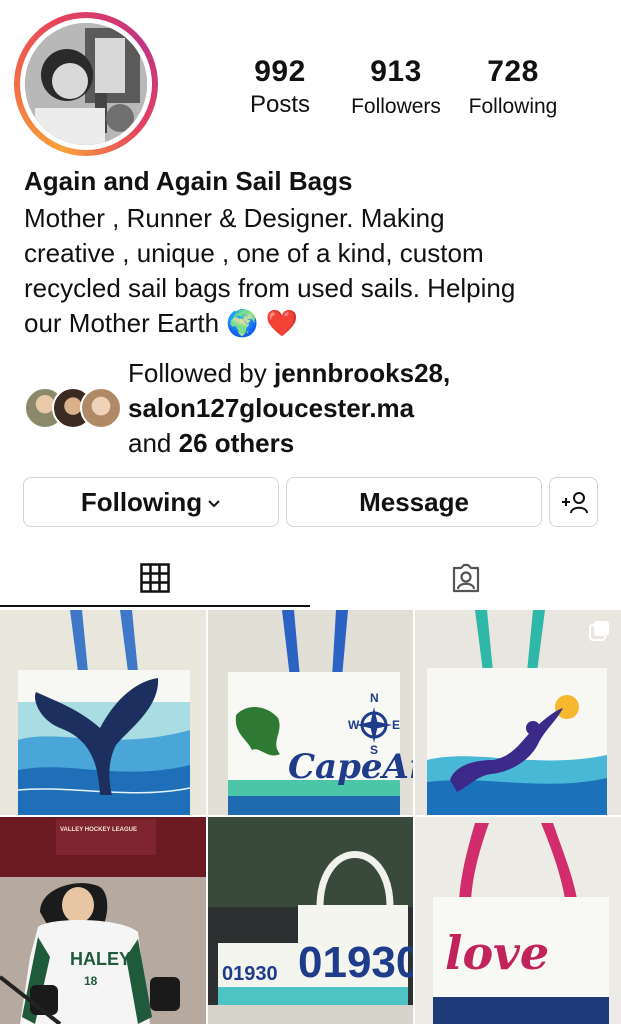 This screenshot has height=1024, width=621. What do you see at coordinates (497, 953) in the screenshot?
I see `love-lettering: love` at bounding box center [497, 953].